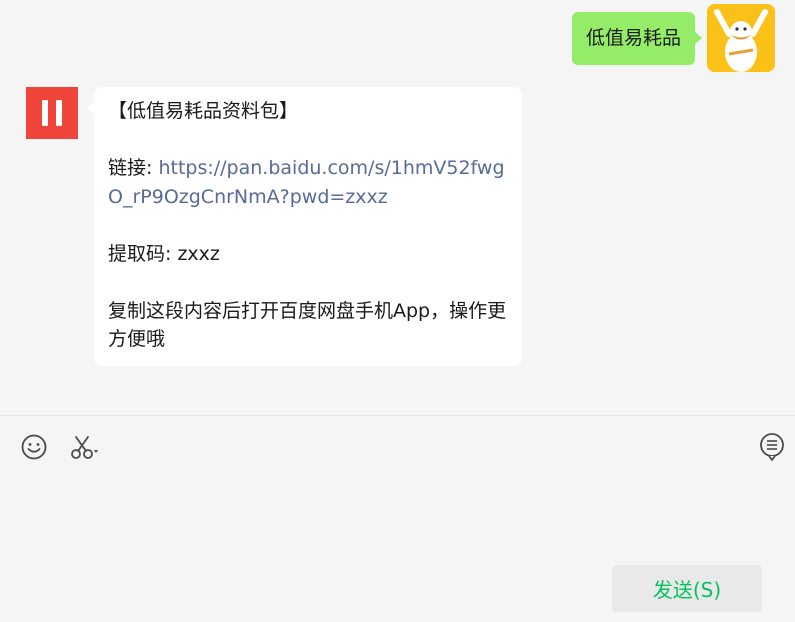 This screenshot has width=795, height=622. Describe the element at coordinates (203, 111) in the screenshot. I see `message-title: 【低值易耗品资料包】` at that location.